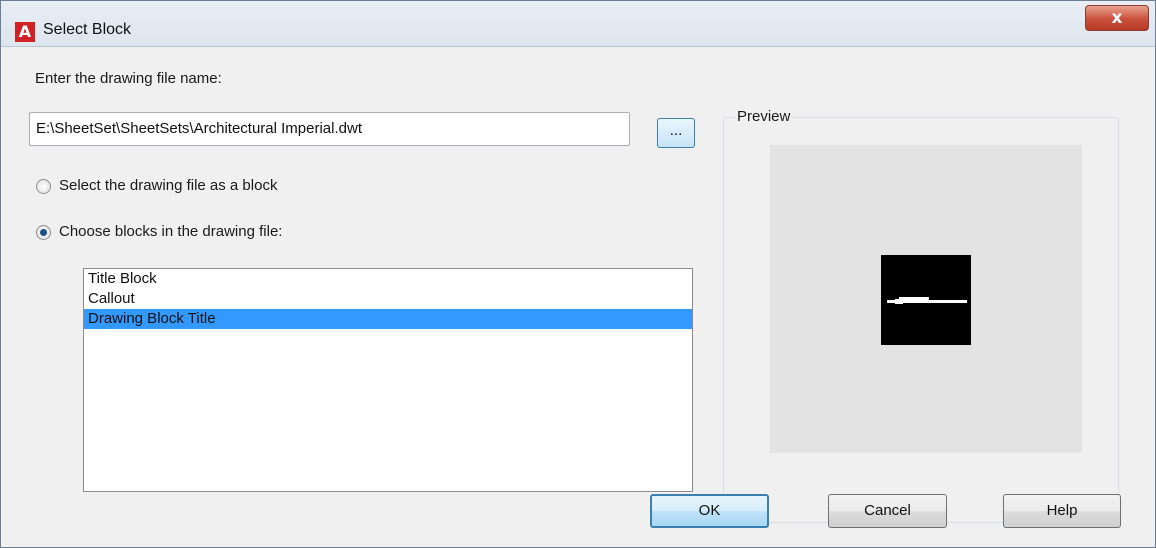 This screenshot has height=548, width=1156. I want to click on block-preview-graphic, so click(927, 300).